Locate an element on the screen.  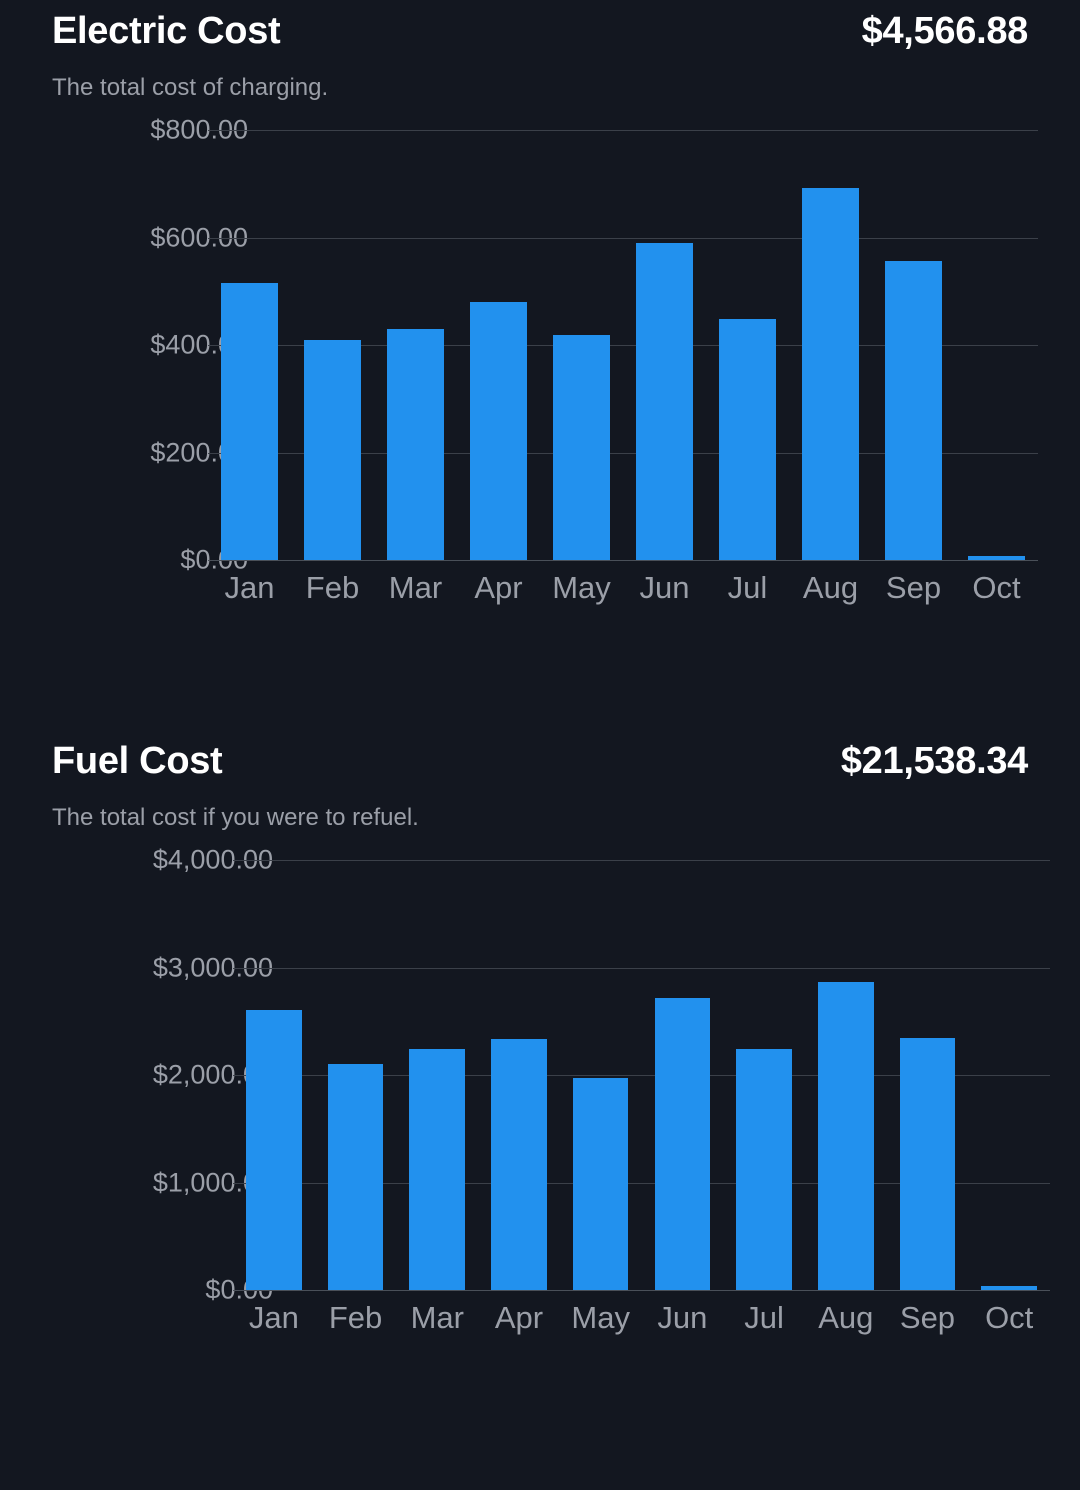
fuel-cost-bar-jul is located at coordinates (764, 1169).